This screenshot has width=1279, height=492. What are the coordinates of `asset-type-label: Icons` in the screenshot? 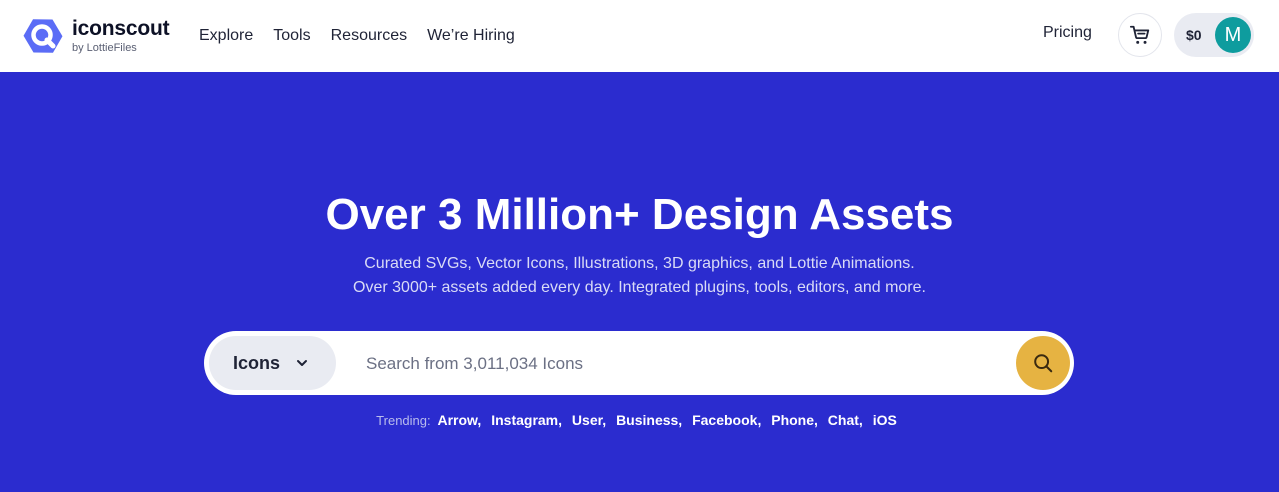 It's located at (257, 362).